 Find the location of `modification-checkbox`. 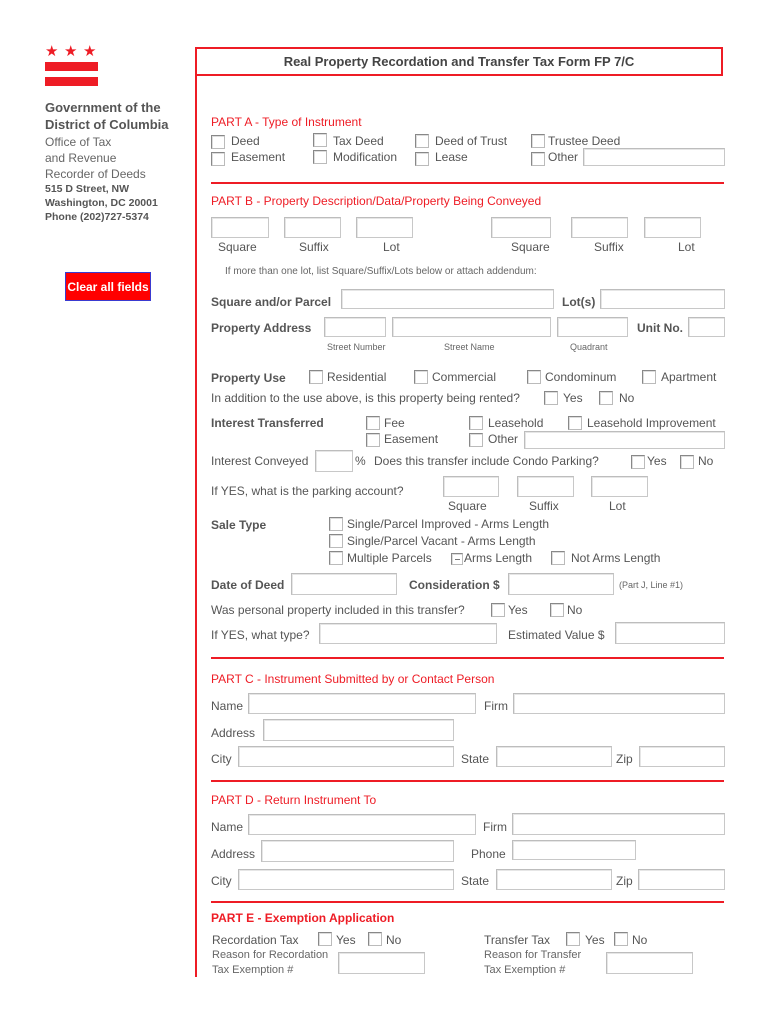

modification-checkbox is located at coordinates (320, 157).